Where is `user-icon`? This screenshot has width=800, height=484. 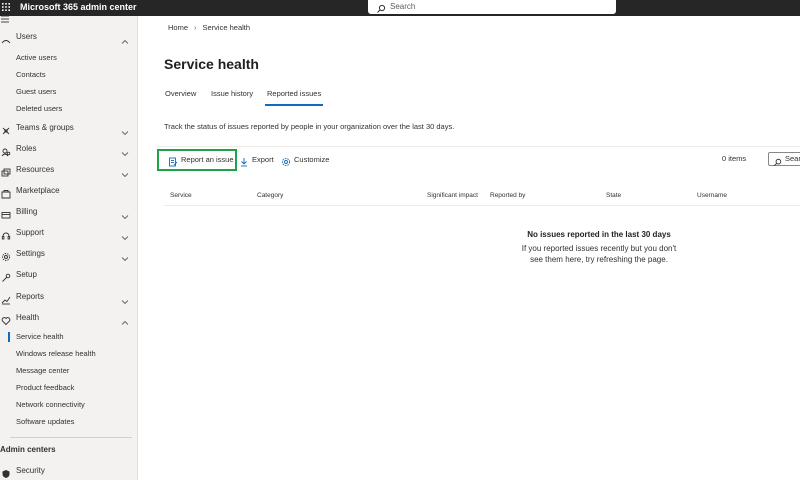 user-icon is located at coordinates (6, 38).